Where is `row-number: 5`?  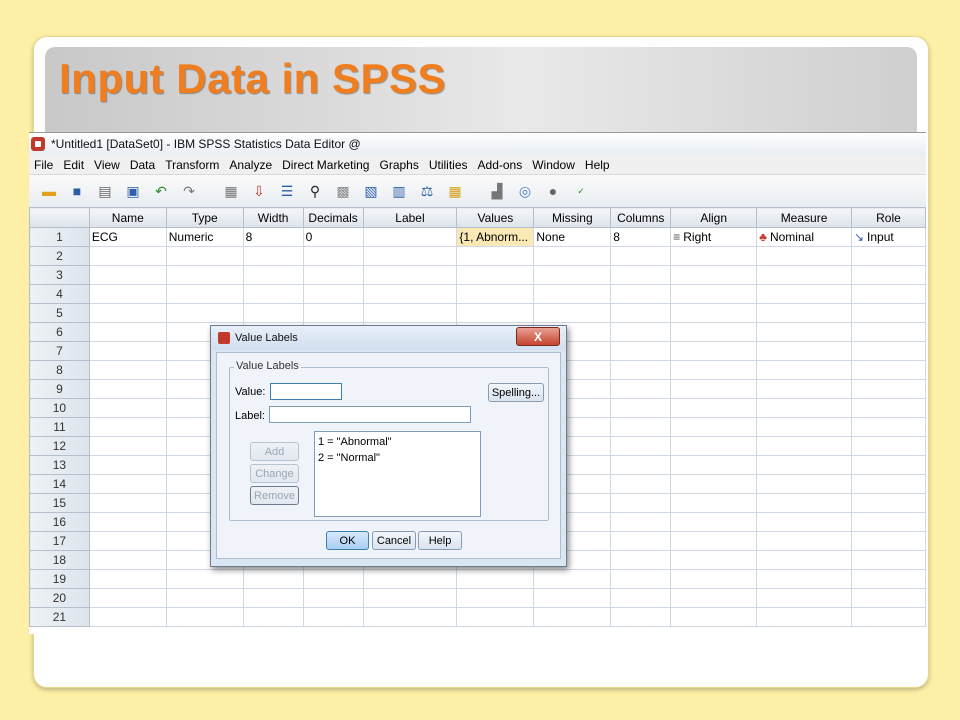
row-number: 5 is located at coordinates (59, 313).